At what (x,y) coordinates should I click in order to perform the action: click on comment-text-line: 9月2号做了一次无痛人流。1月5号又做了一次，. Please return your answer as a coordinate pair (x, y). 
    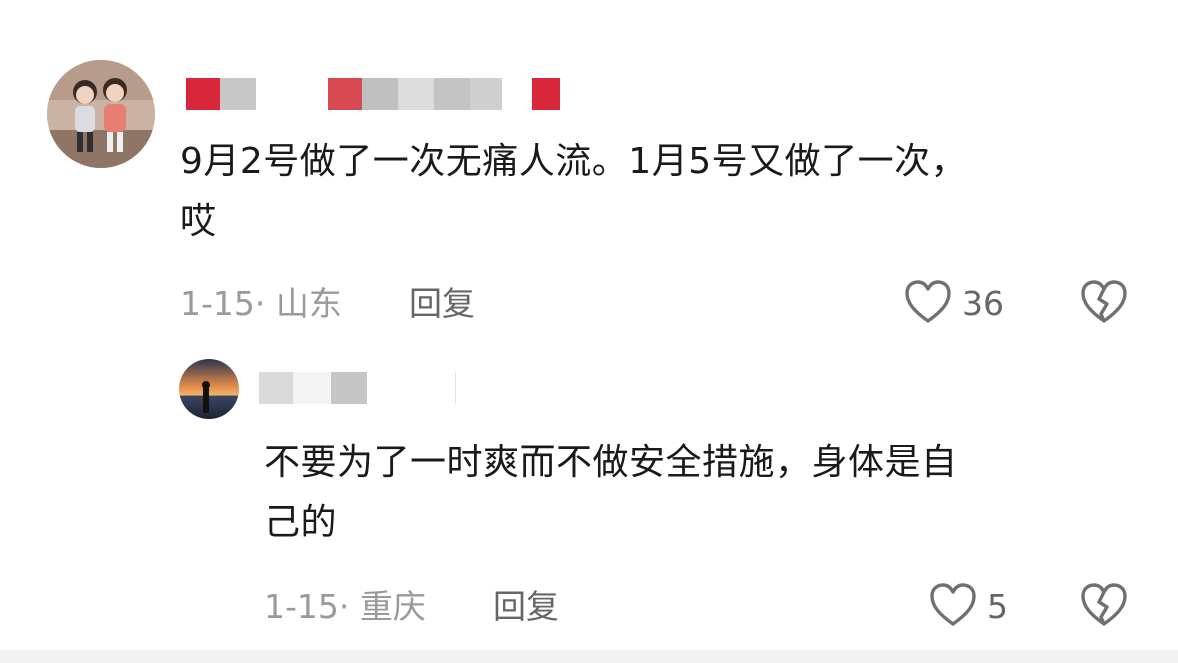
    Looking at the image, I should click on (574, 161).